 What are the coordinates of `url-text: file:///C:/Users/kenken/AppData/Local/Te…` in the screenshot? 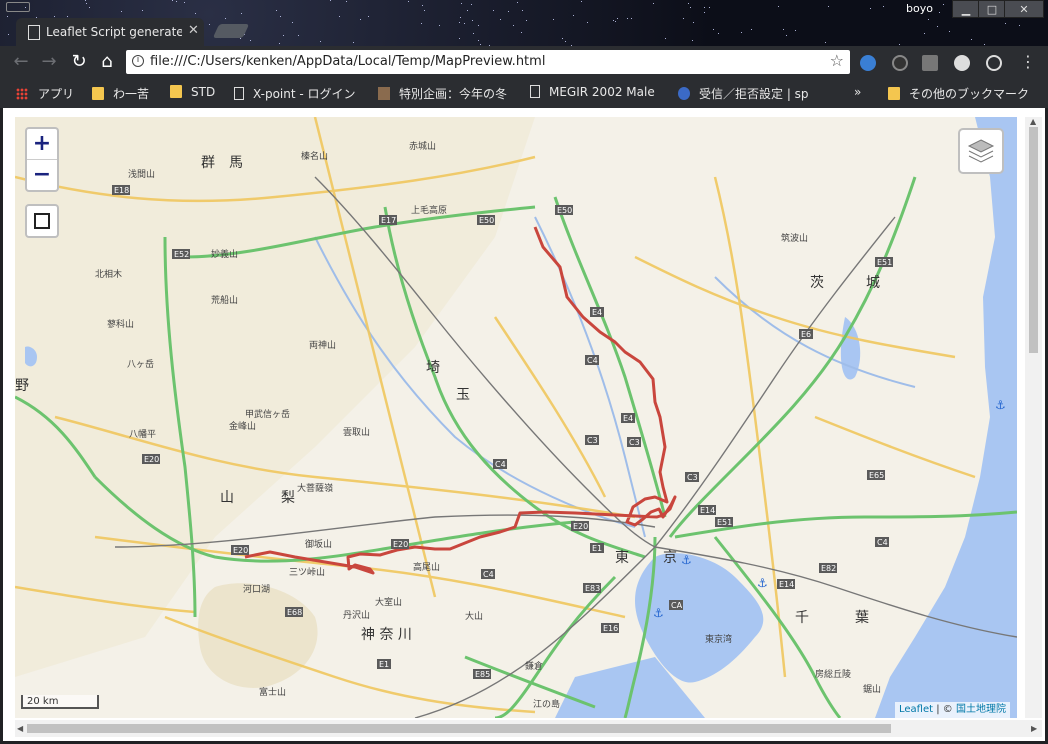 It's located at (347, 61).